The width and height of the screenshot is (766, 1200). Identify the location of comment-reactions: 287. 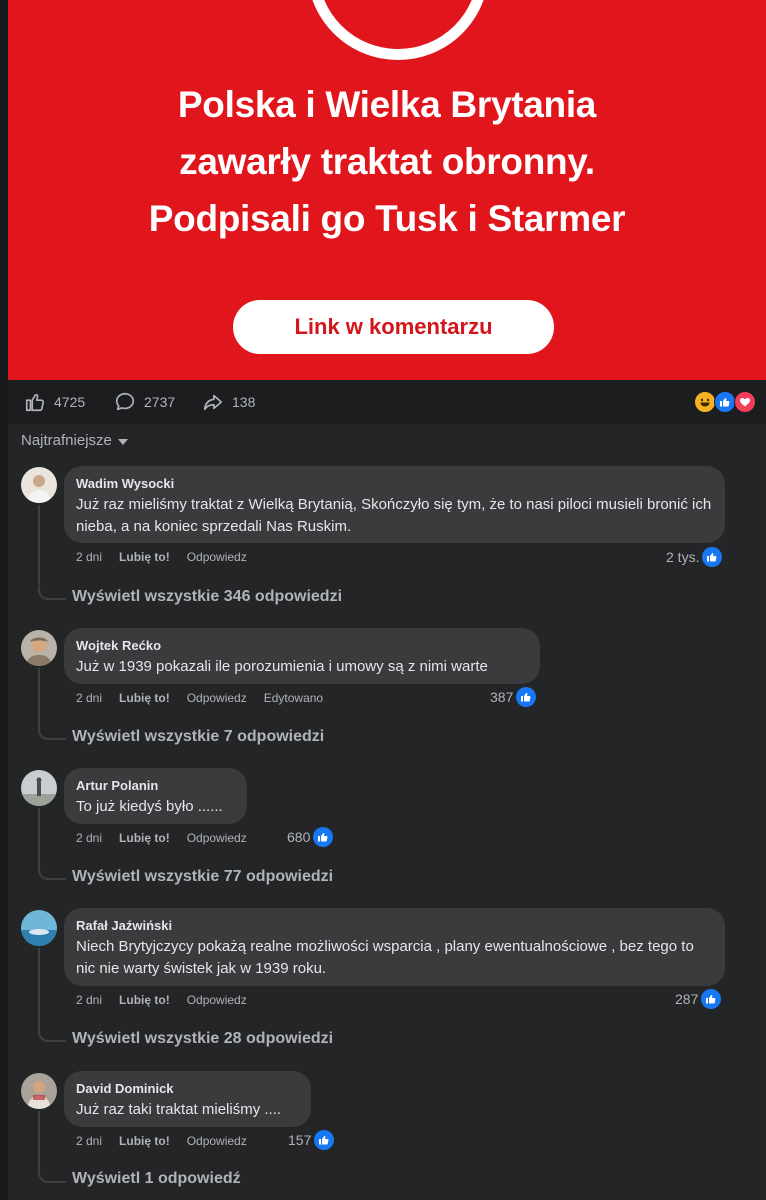
(698, 999).